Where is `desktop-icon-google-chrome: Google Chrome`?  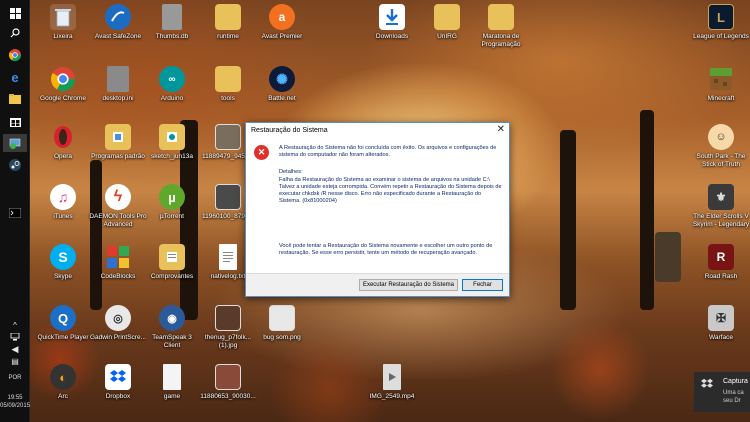 desktop-icon-google-chrome: Google Chrome is located at coordinates (63, 84).